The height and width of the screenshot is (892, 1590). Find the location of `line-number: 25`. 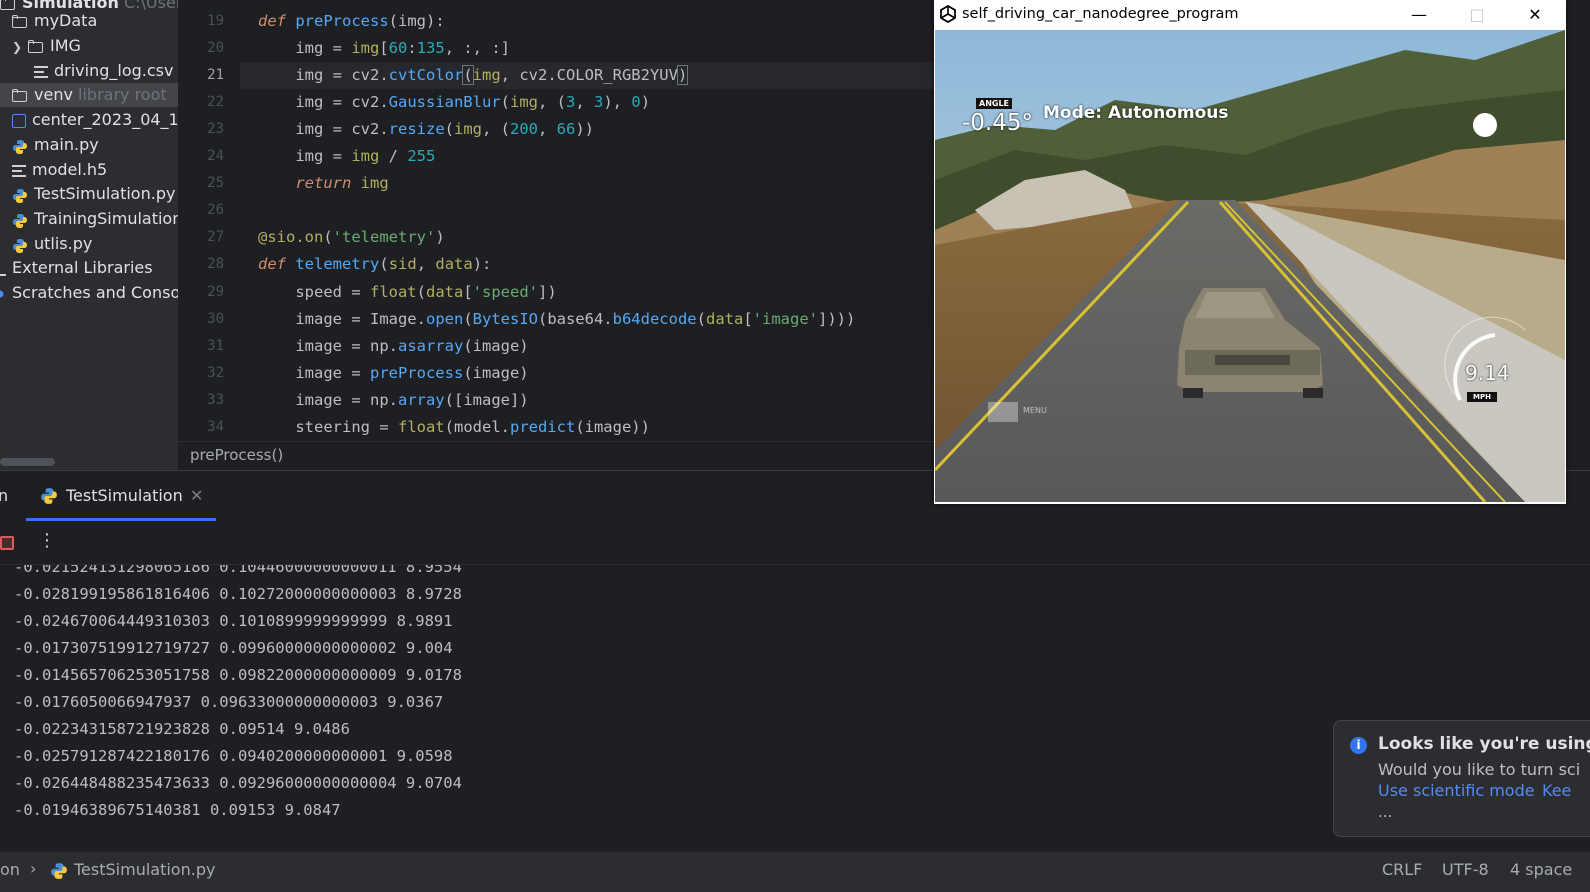

line-number: 25 is located at coordinates (215, 183).